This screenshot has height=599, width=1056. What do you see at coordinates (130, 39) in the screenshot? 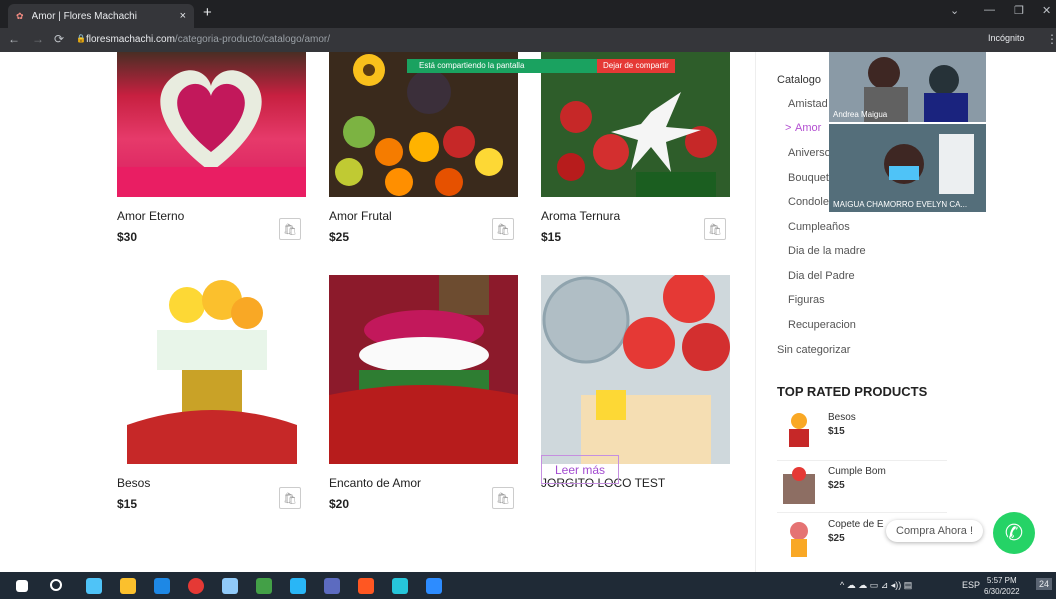
I see `url-host: floresmachachi.com` at bounding box center [130, 39].